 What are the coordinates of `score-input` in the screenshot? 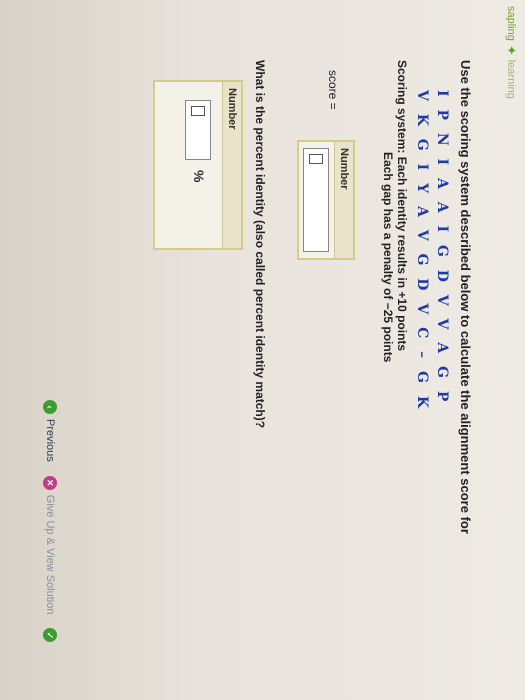 It's located at (316, 200).